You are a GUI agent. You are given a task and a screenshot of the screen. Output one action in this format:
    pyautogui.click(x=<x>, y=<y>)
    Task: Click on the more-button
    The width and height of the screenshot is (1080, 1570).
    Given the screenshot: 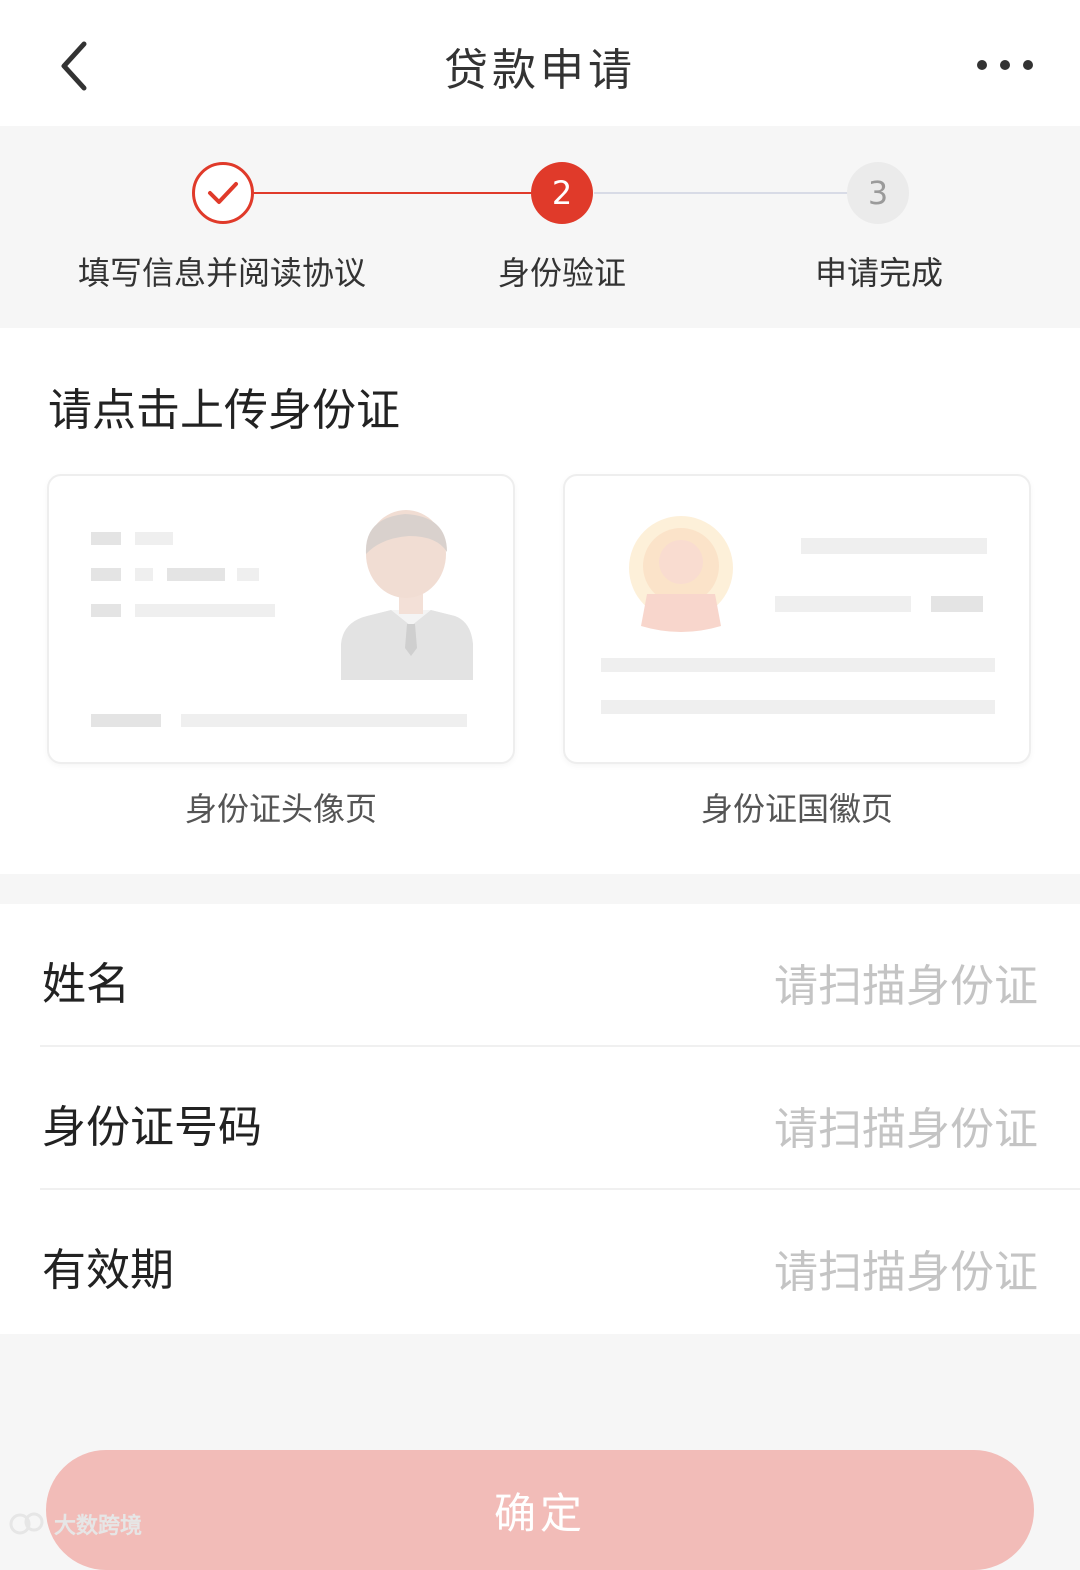 What is the action you would take?
    pyautogui.click(x=1005, y=65)
    